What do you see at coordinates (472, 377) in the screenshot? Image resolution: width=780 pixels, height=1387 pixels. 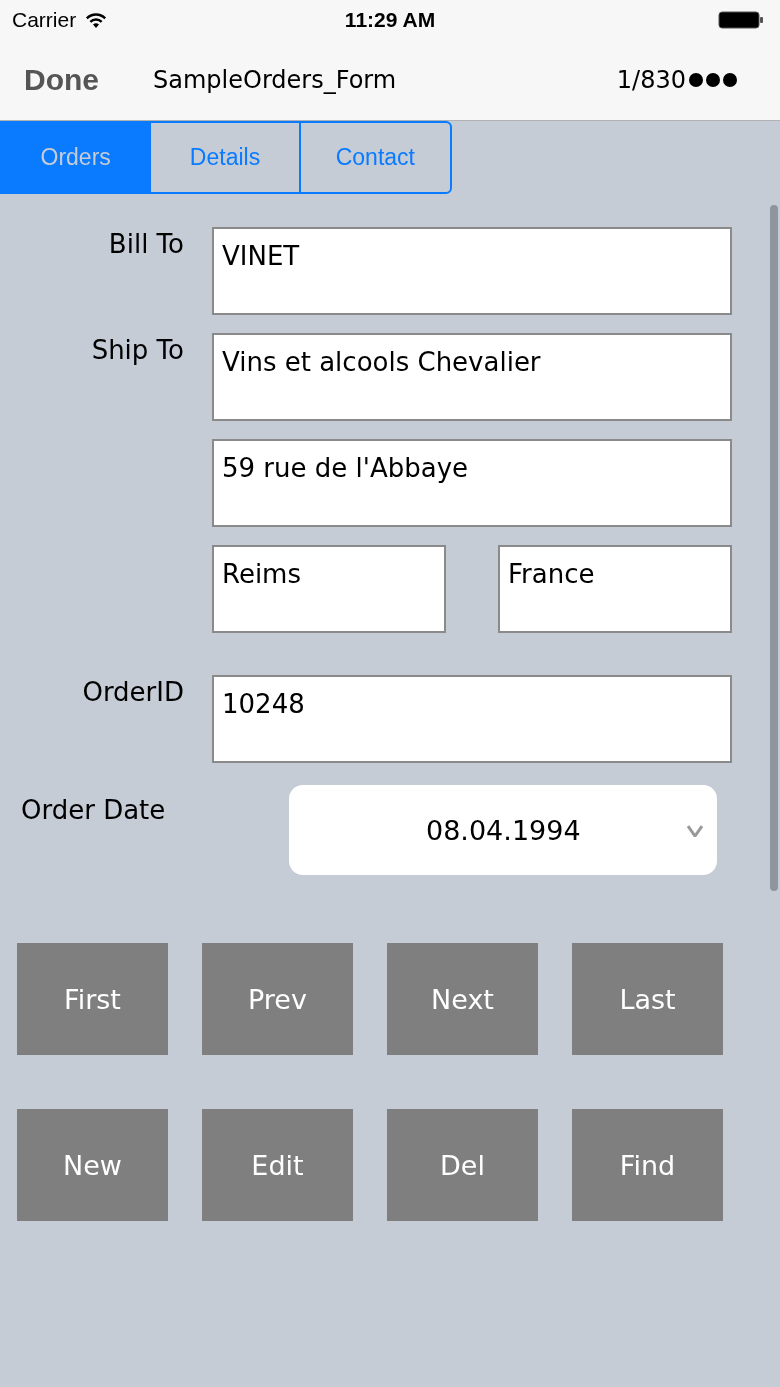 I see `input-field: Vins et alcools Chevalier` at bounding box center [472, 377].